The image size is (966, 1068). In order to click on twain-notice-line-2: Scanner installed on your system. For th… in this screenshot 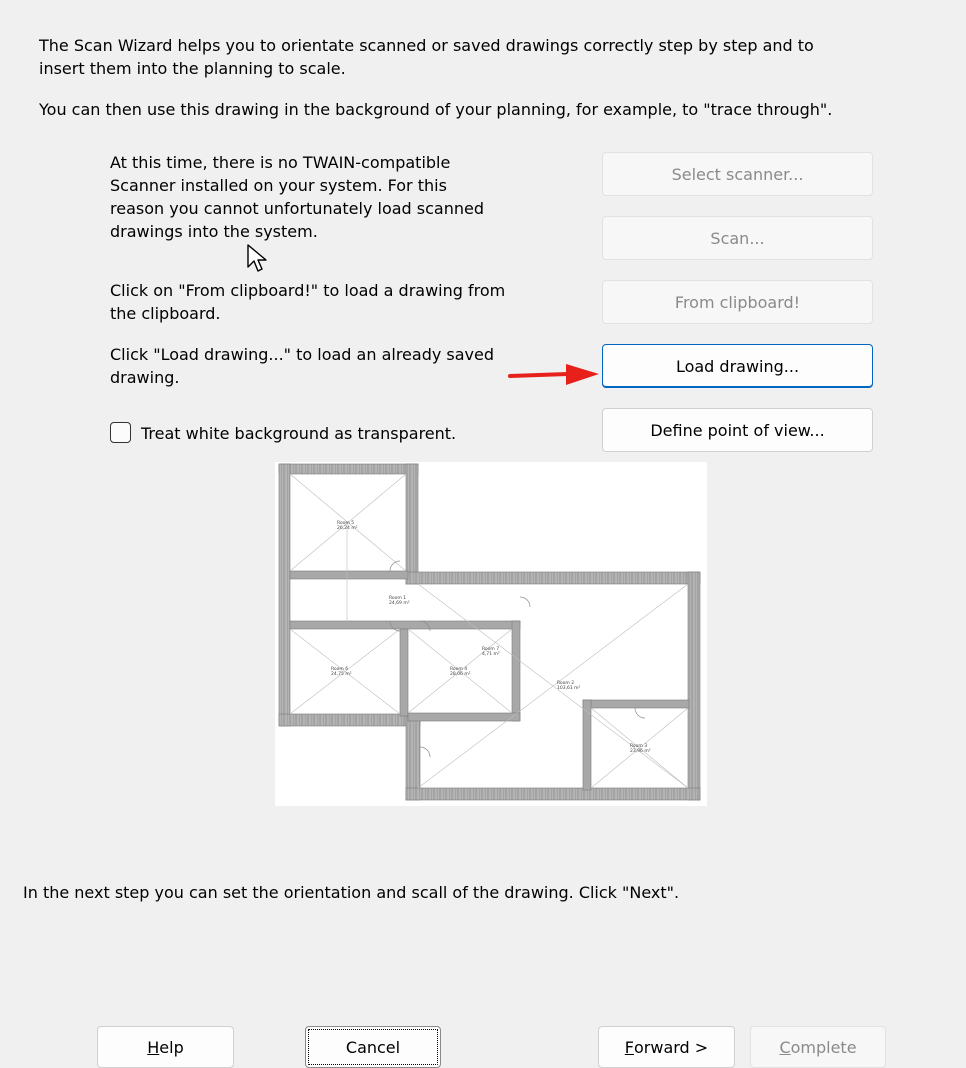, I will do `click(278, 185)`.